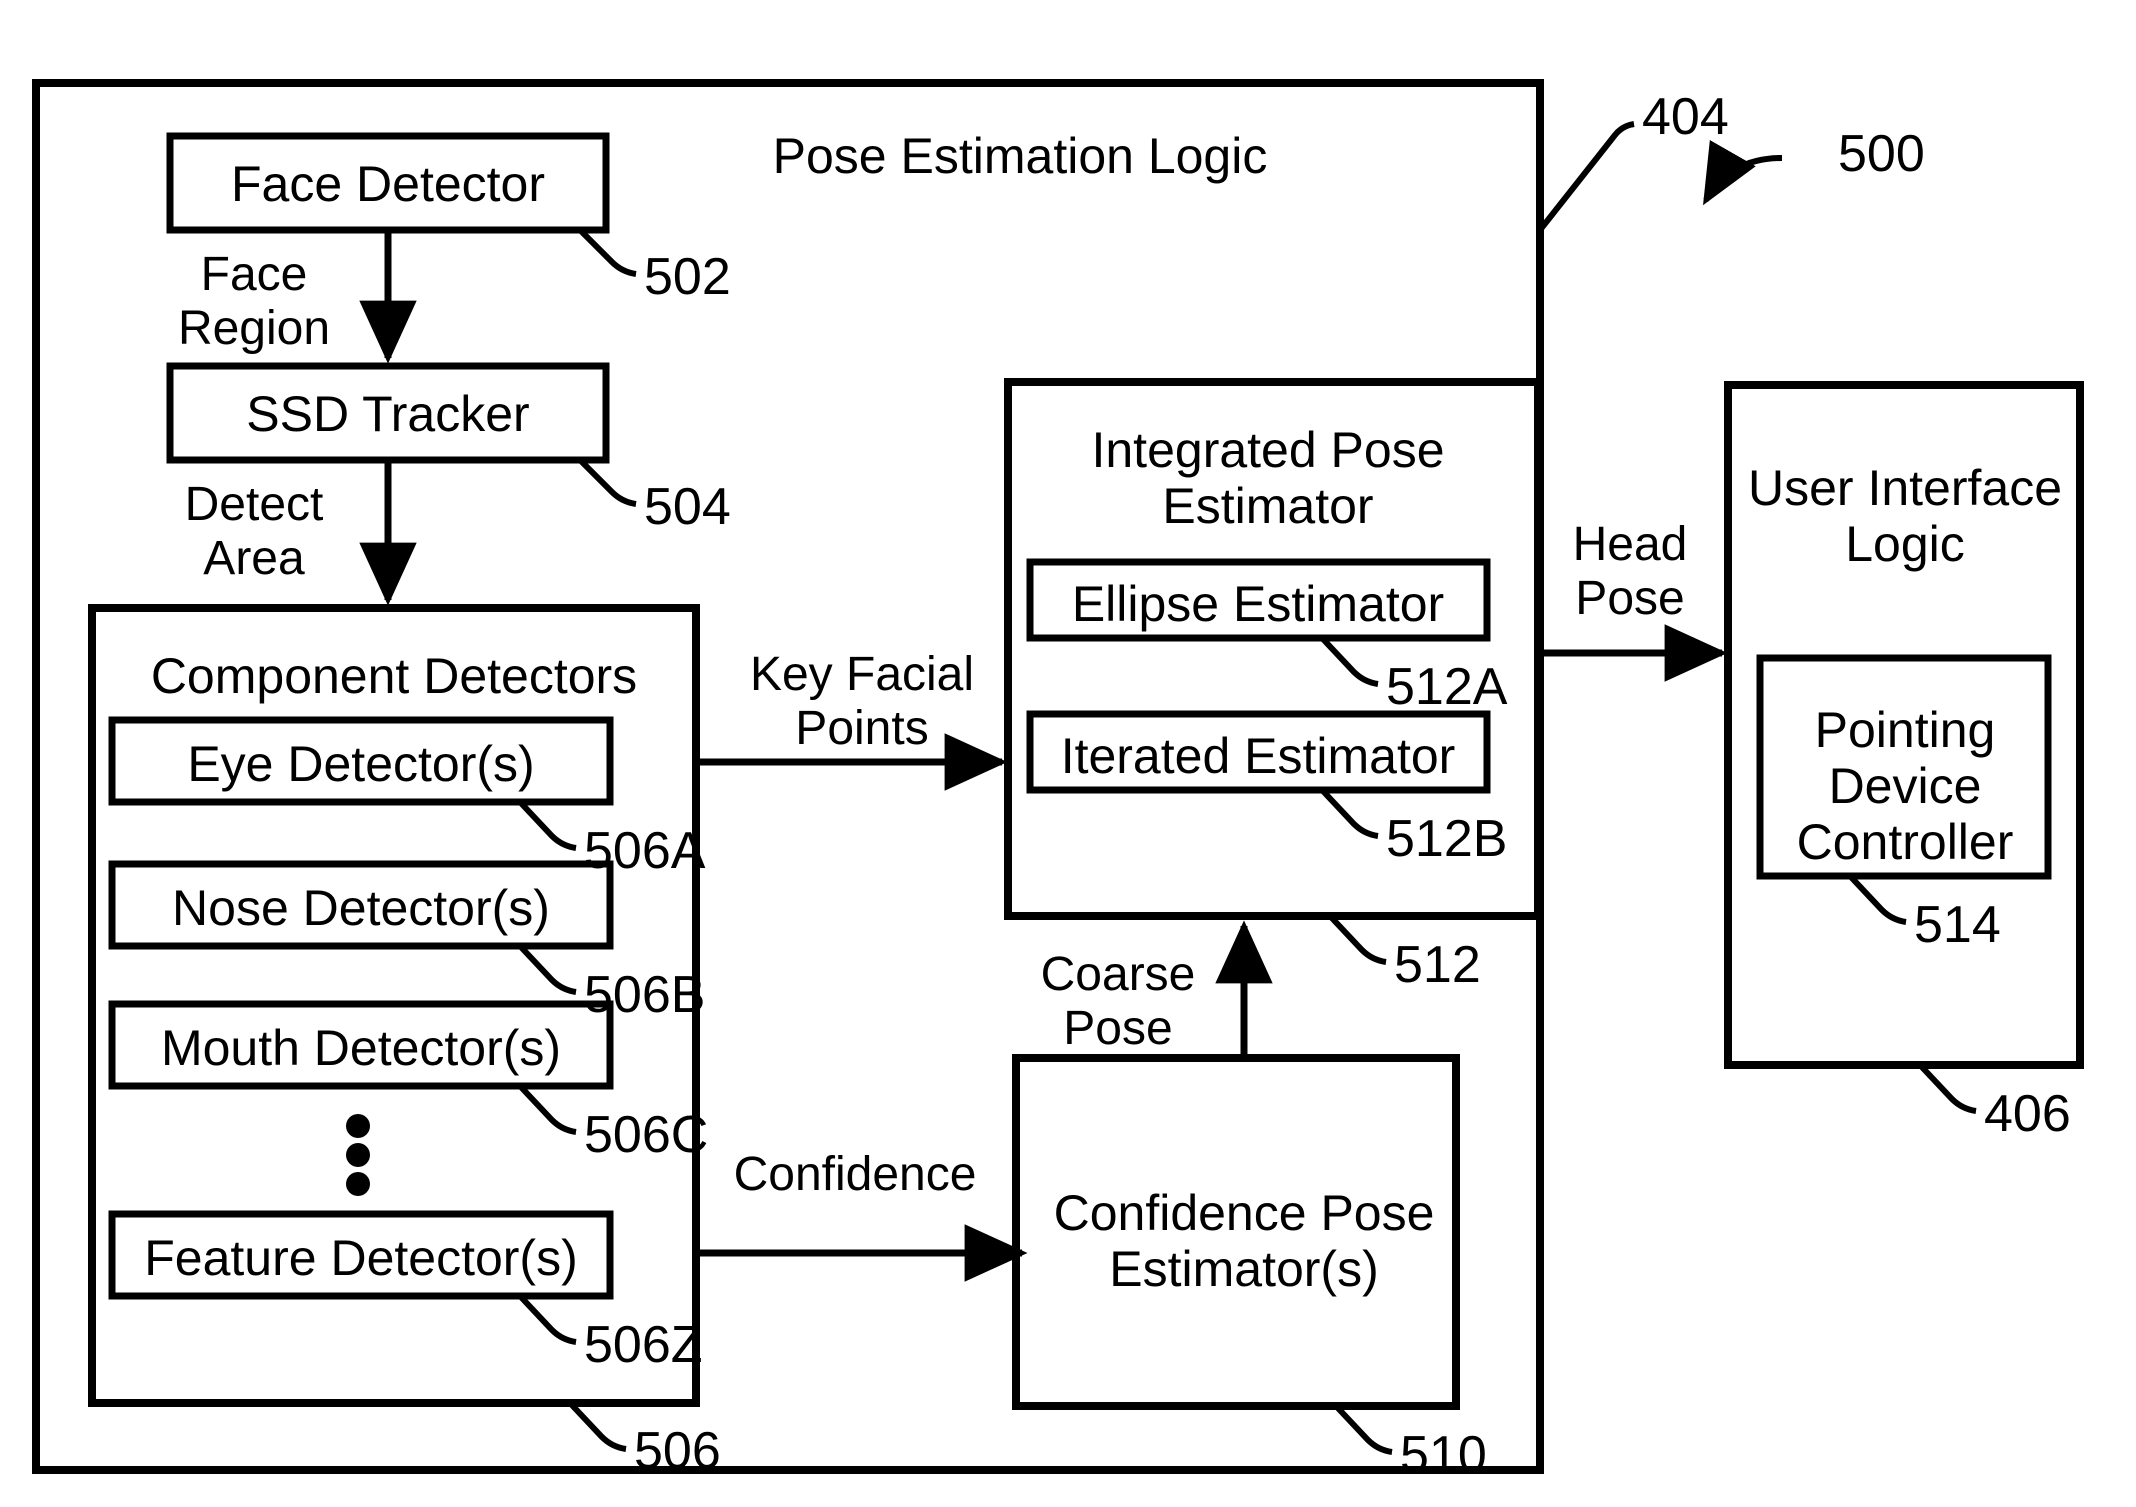 This screenshot has width=2136, height=1507. Describe the element at coordinates (547, 1319) in the screenshot. I see `leader-506Z` at that location.